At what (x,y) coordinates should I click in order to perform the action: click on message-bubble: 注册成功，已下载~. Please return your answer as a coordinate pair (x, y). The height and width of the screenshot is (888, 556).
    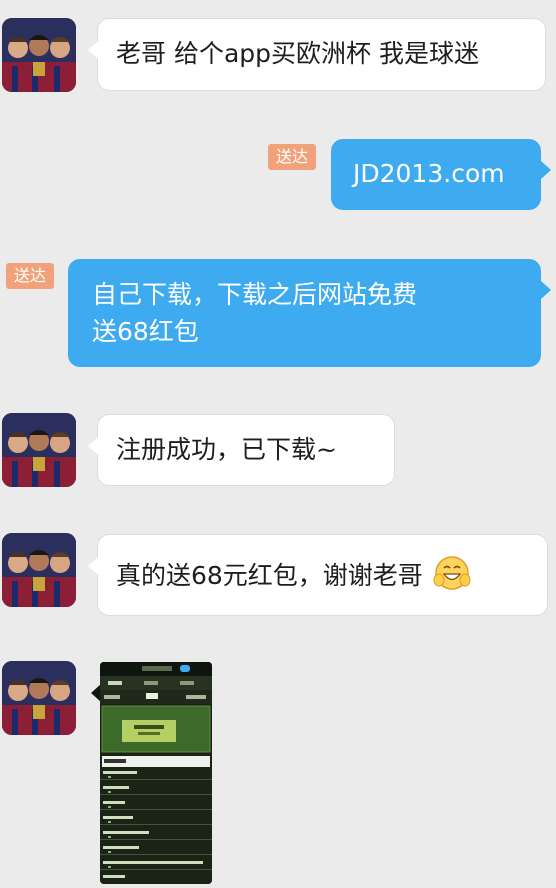
    Looking at the image, I should click on (241, 450).